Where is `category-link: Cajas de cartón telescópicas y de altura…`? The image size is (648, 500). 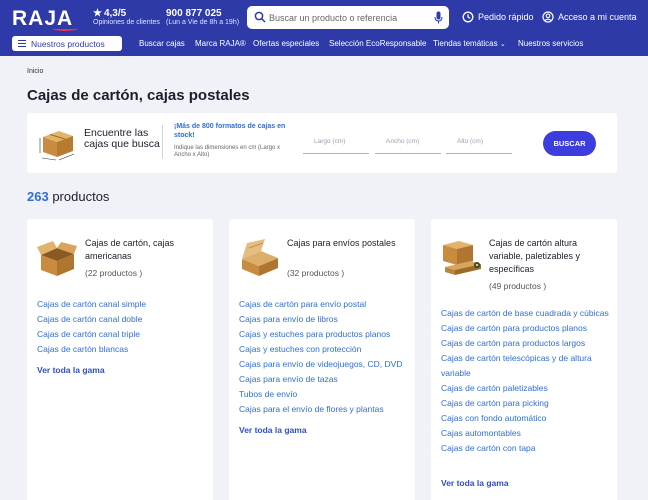 category-link: Cajas de cartón telescópicas y de altura… is located at coordinates (526, 366).